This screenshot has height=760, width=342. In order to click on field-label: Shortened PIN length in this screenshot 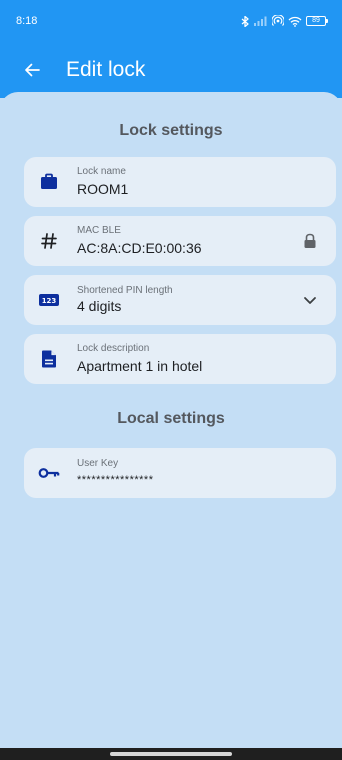, I will do `click(125, 290)`.